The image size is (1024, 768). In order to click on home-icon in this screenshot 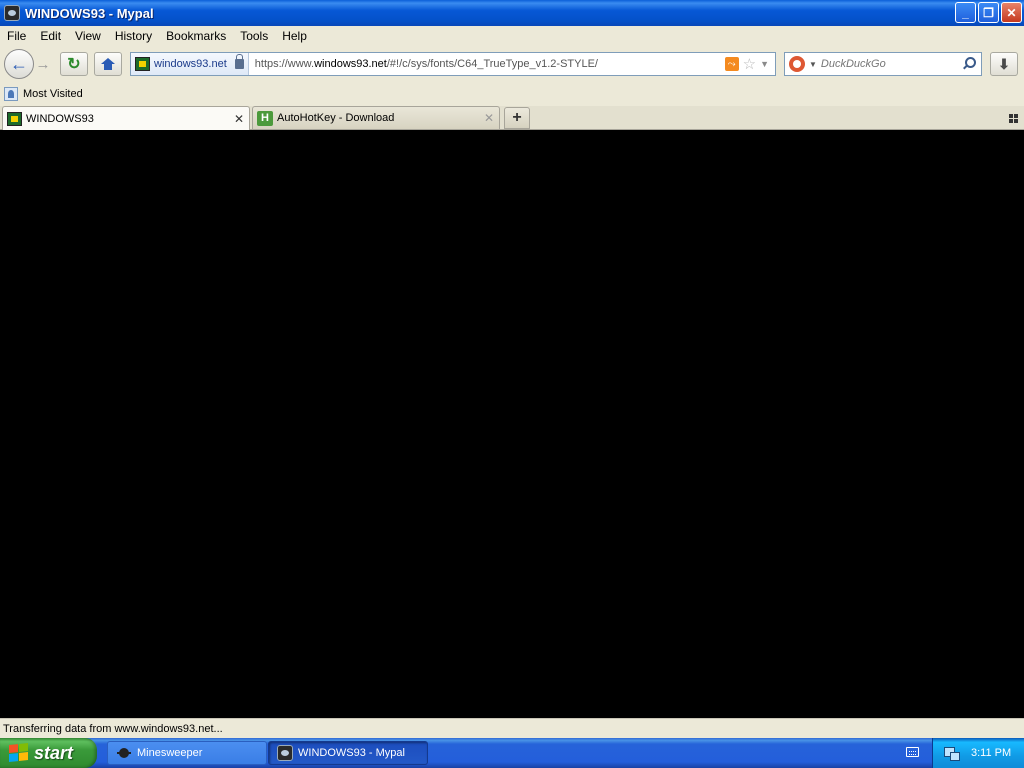, I will do `click(108, 64)`.